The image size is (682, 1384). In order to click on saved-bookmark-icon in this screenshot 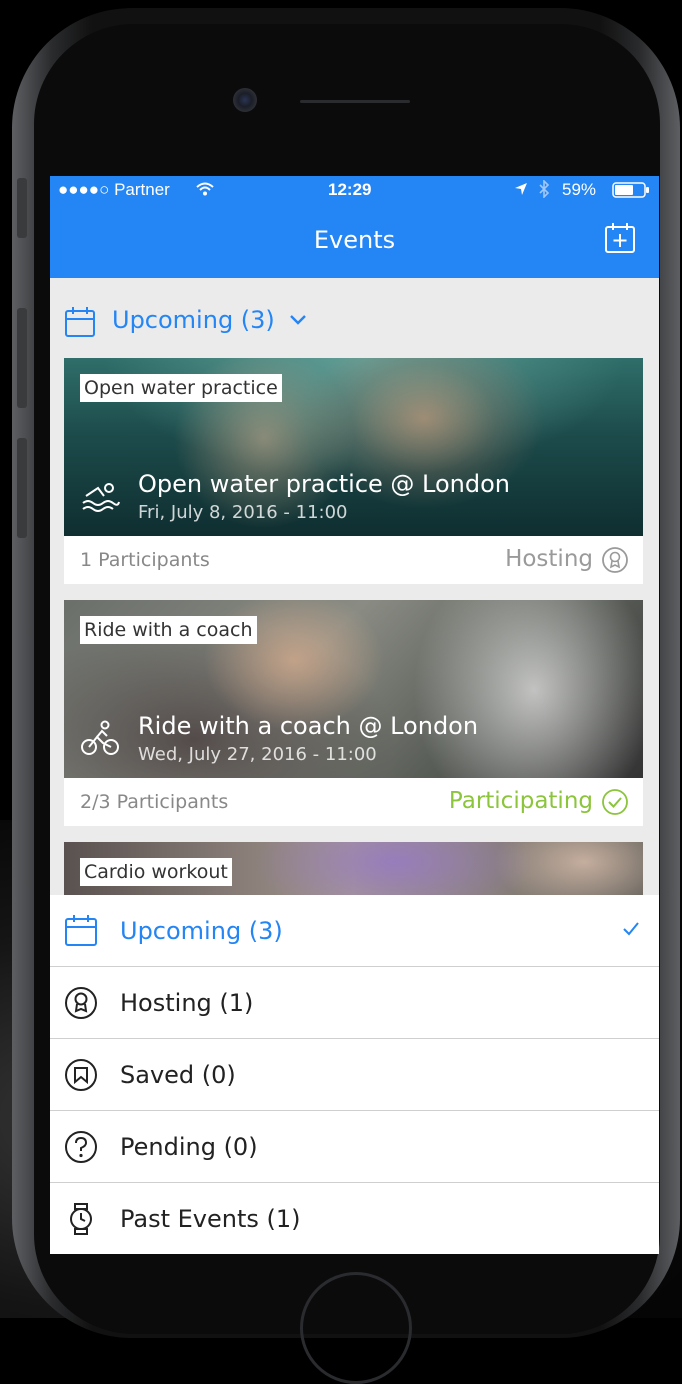, I will do `click(81, 1075)`.